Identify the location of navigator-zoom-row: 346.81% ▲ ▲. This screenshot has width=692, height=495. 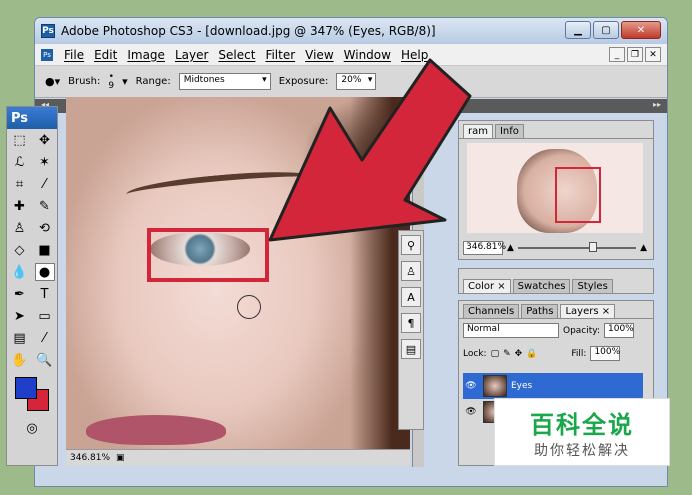
(555, 248).